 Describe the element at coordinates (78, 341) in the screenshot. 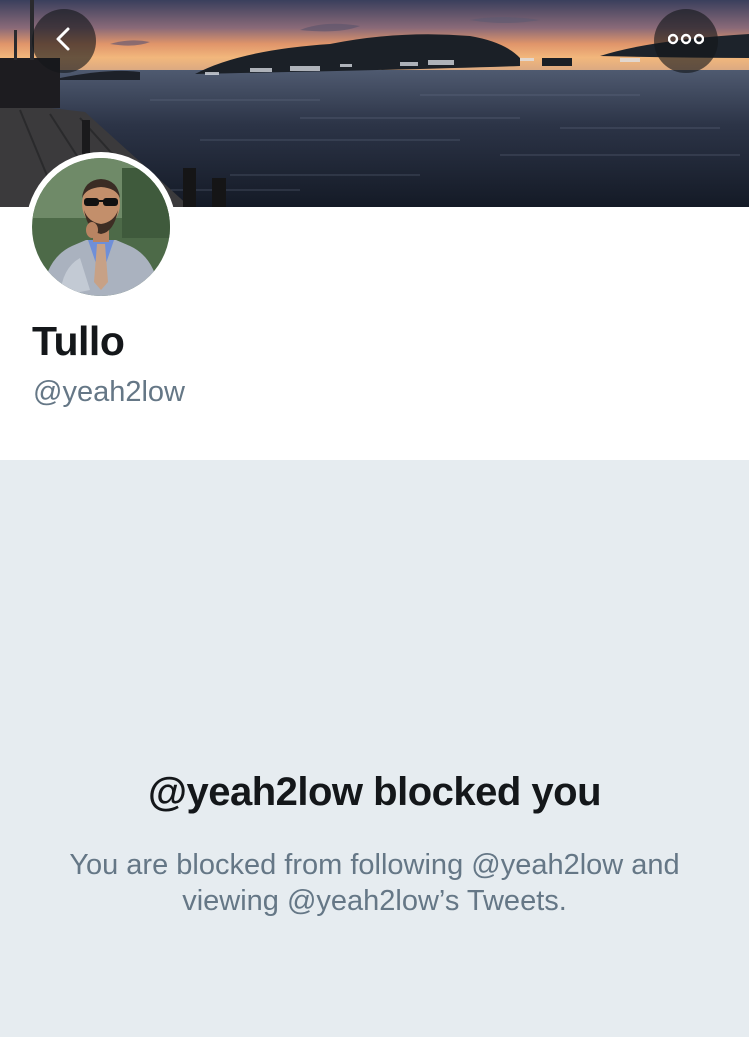

I see `profile-display-name: Tullo` at that location.